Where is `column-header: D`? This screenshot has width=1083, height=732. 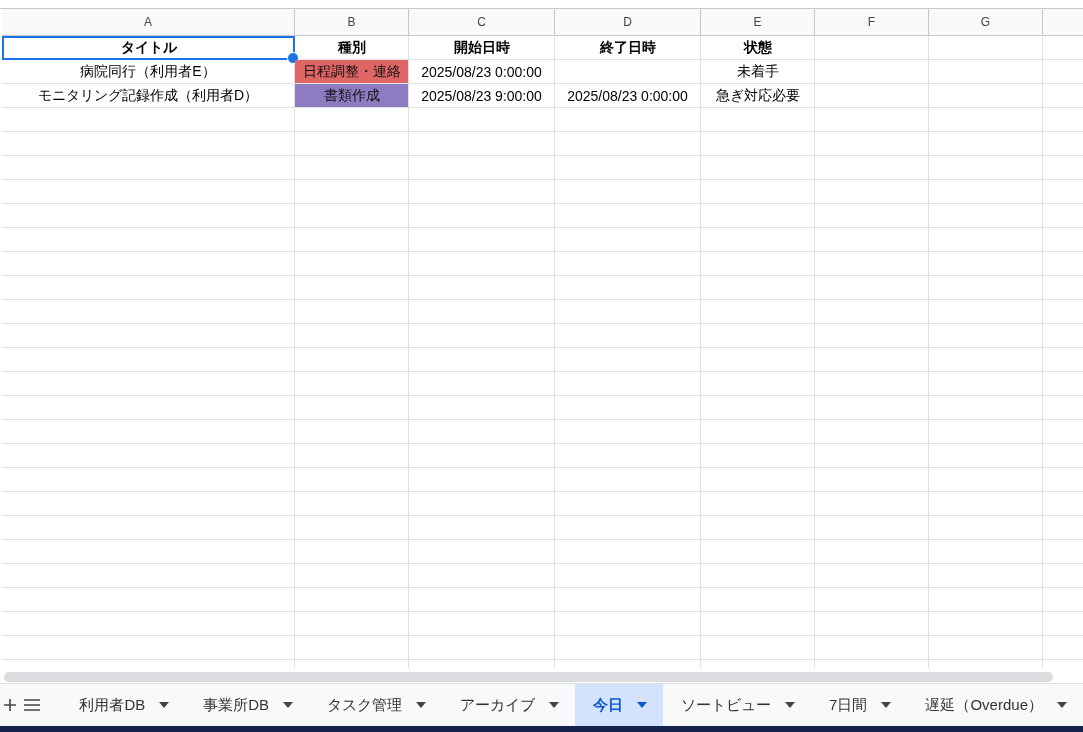
column-header: D is located at coordinates (628, 22).